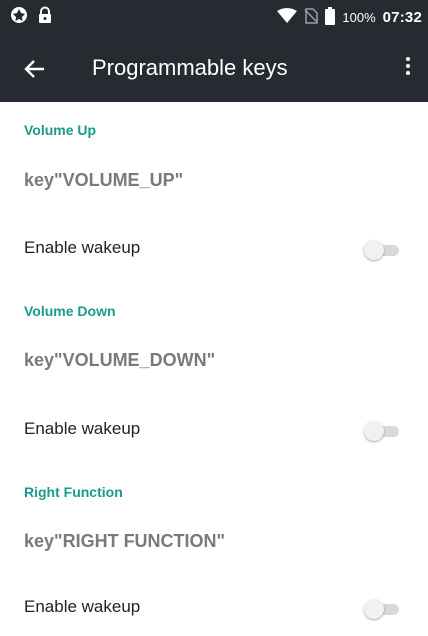 Image resolution: width=428 pixels, height=636 pixels. Describe the element at coordinates (402, 17) in the screenshot. I see `clock: 07:32` at that location.